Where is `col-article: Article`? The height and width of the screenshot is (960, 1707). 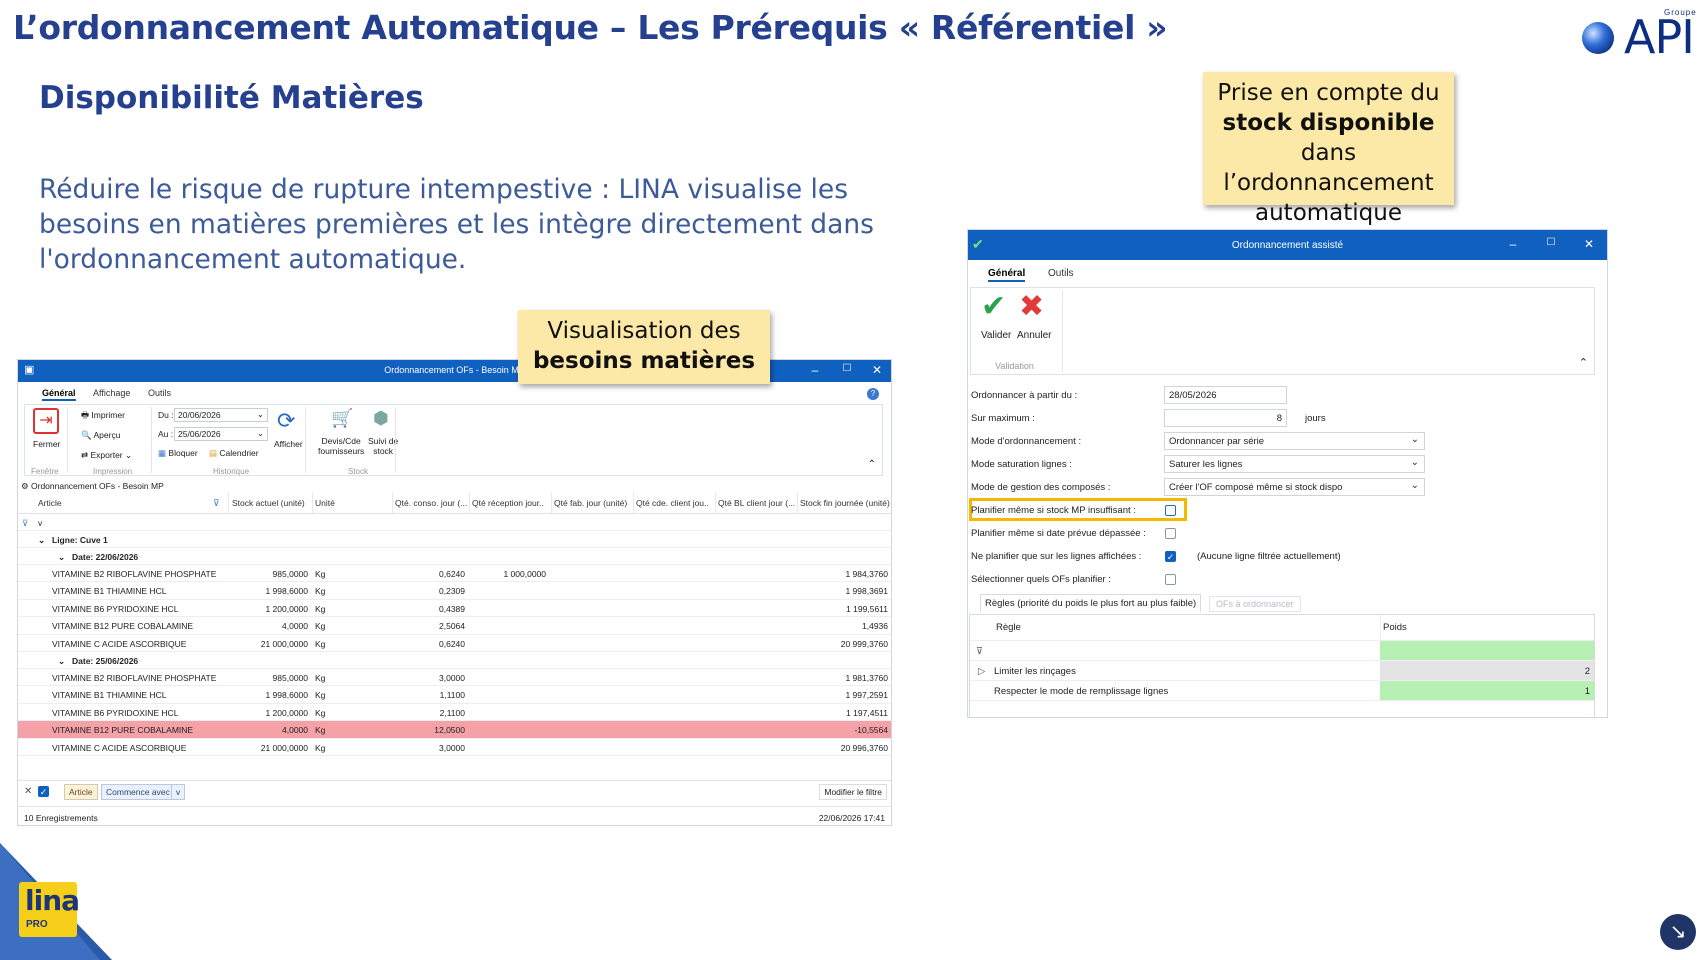
col-article: Article is located at coordinates (50, 503).